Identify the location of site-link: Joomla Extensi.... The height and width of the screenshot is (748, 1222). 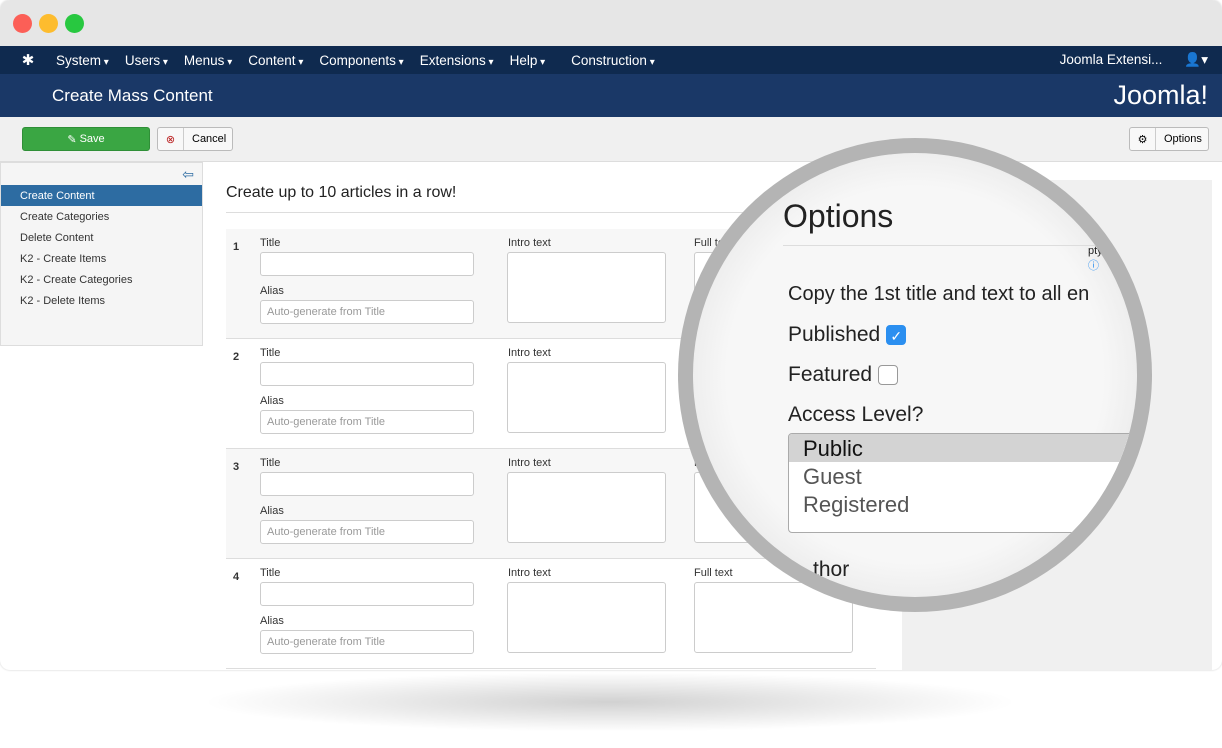
(1111, 60).